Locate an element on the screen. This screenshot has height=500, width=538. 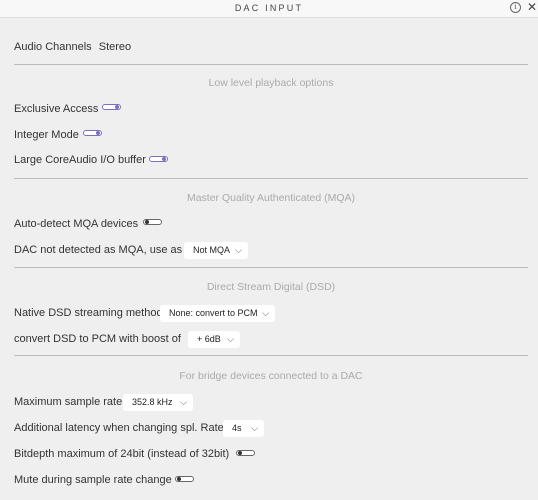
exclusive-access-toggle is located at coordinates (111, 107).